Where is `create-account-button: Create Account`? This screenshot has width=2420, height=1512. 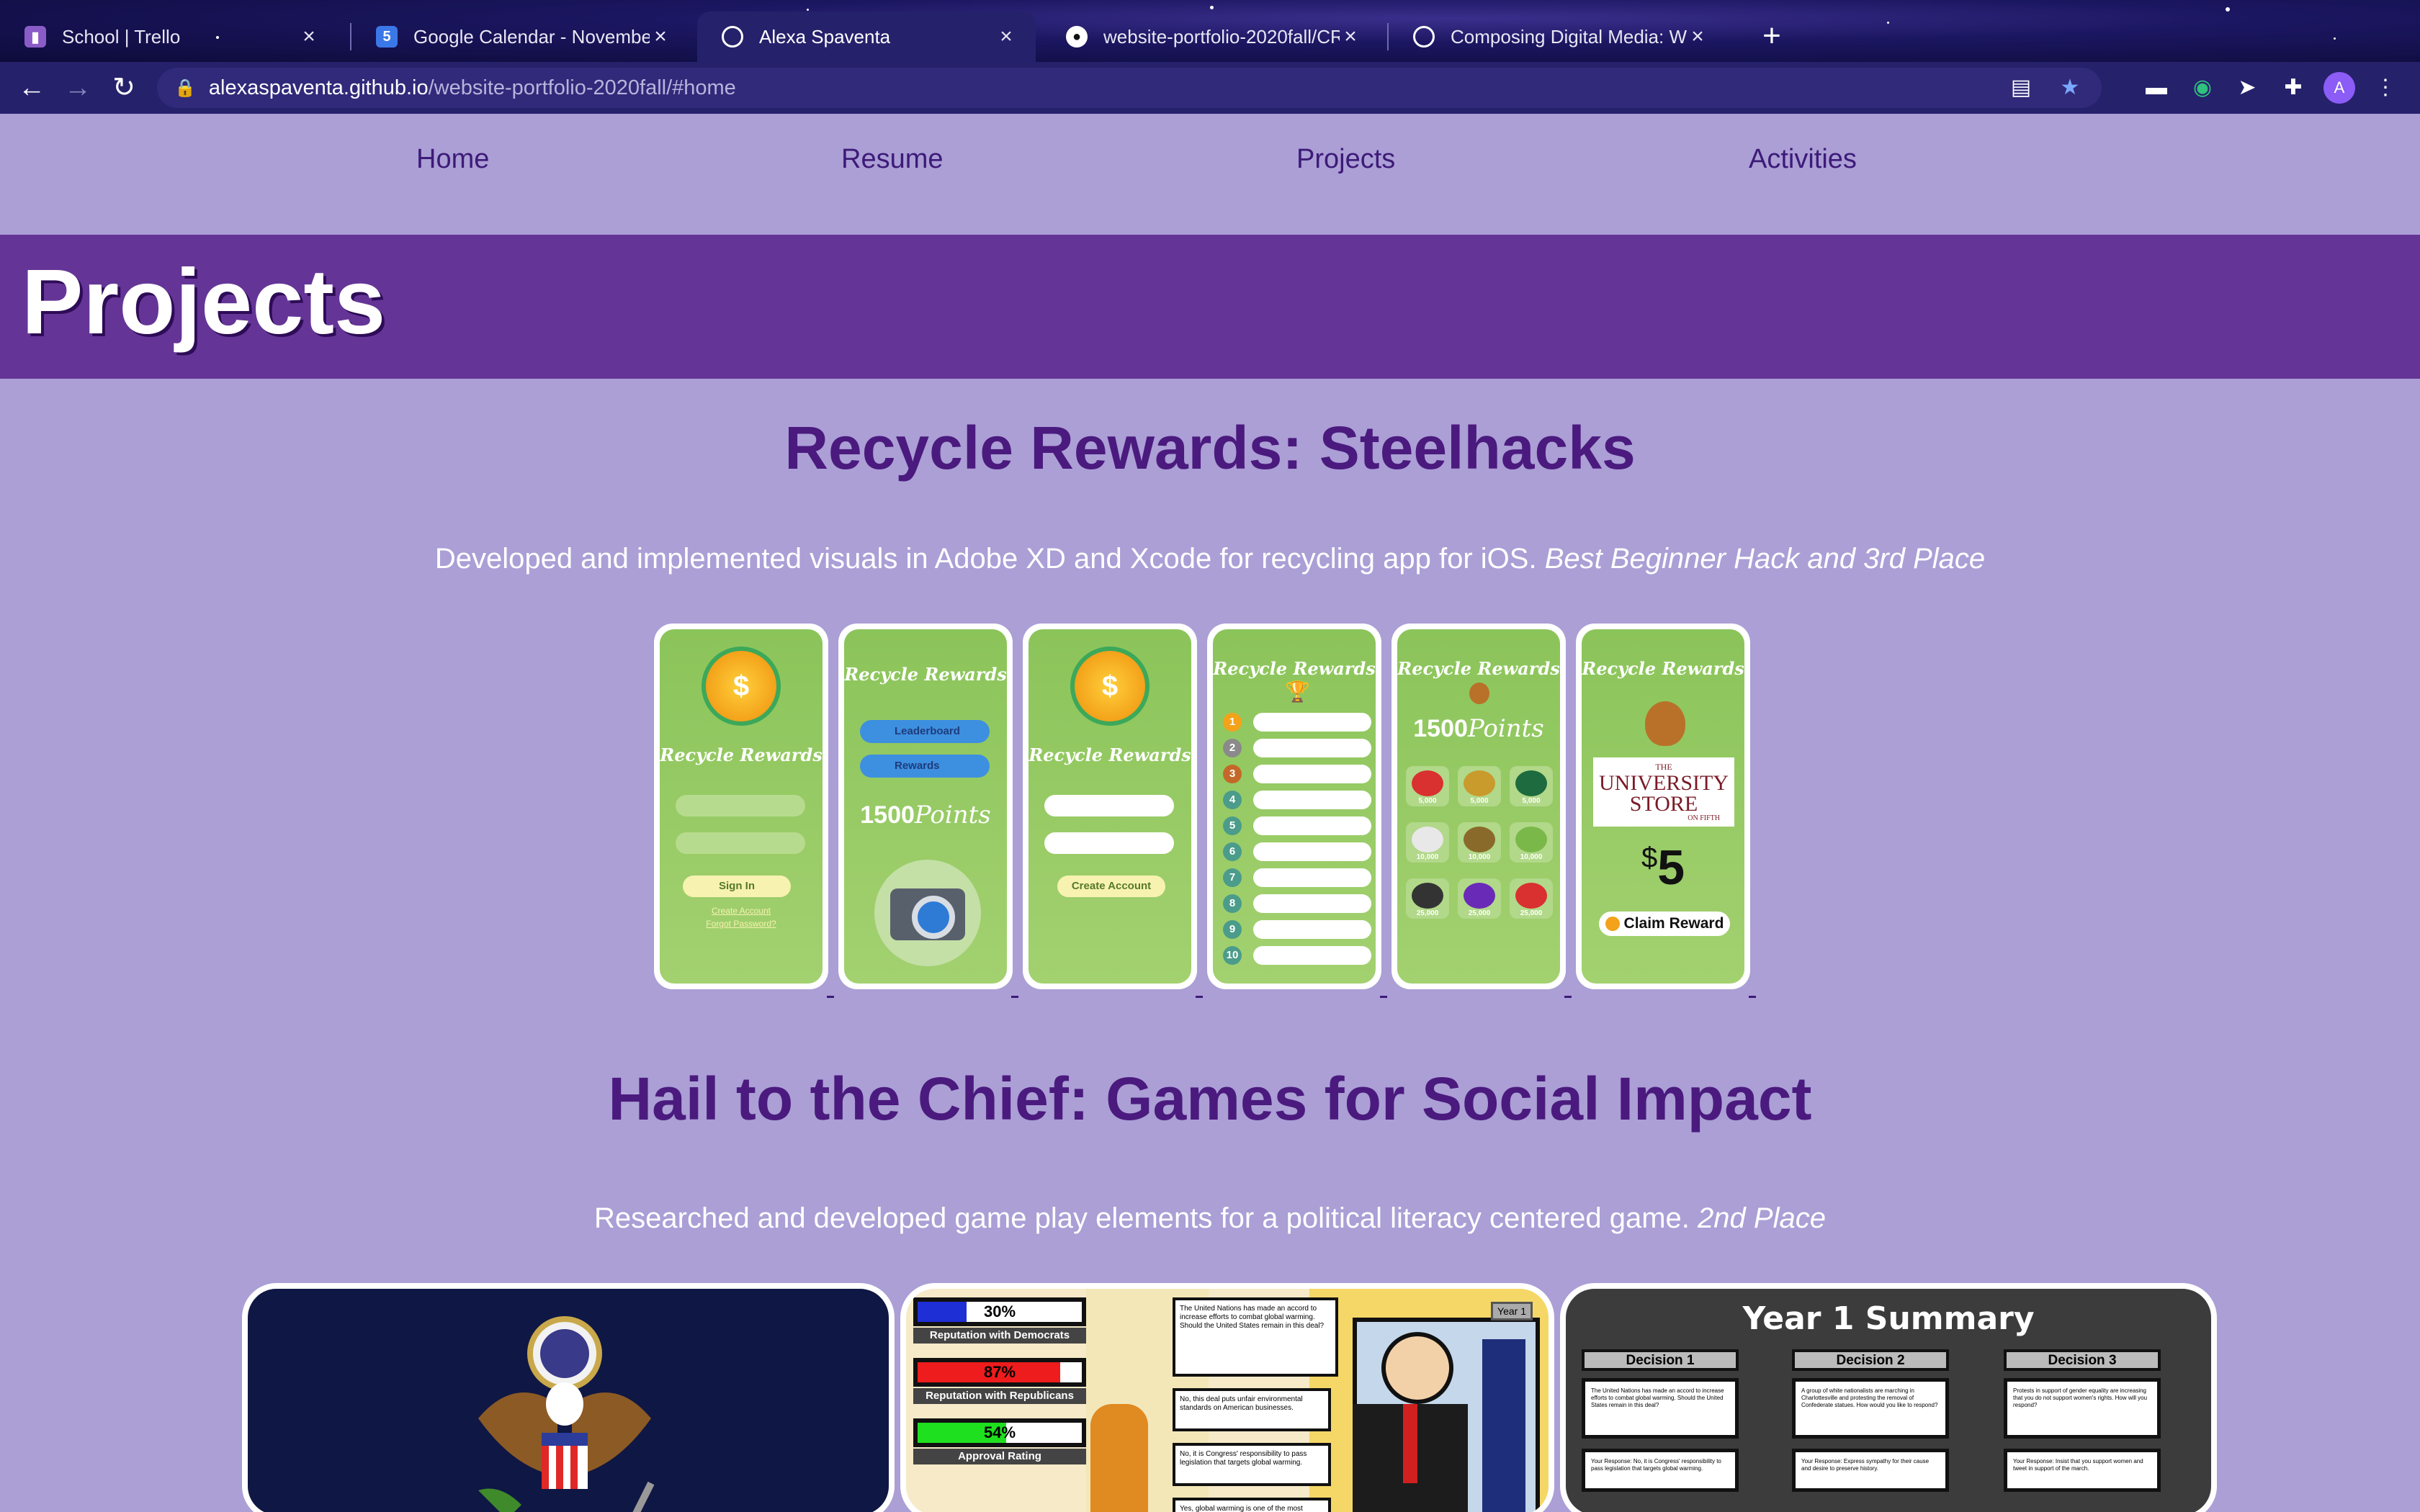
create-account-button: Create Account is located at coordinates (1111, 886).